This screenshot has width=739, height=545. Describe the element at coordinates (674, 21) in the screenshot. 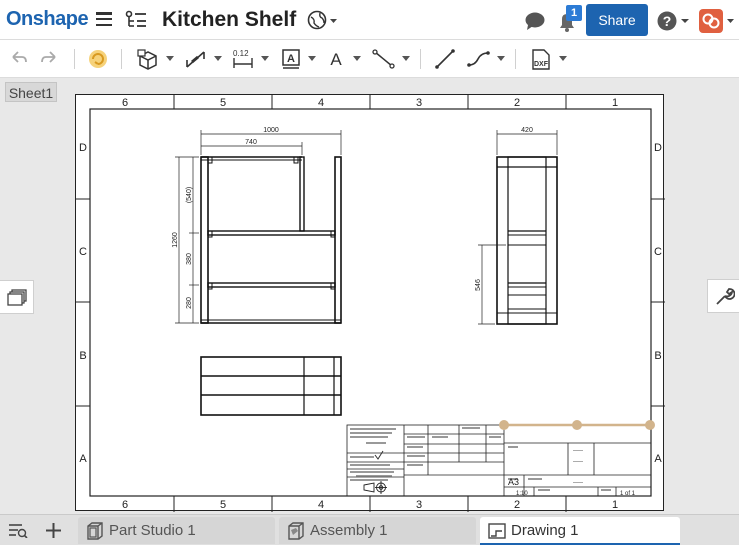

I see `help-icon: ?` at that location.